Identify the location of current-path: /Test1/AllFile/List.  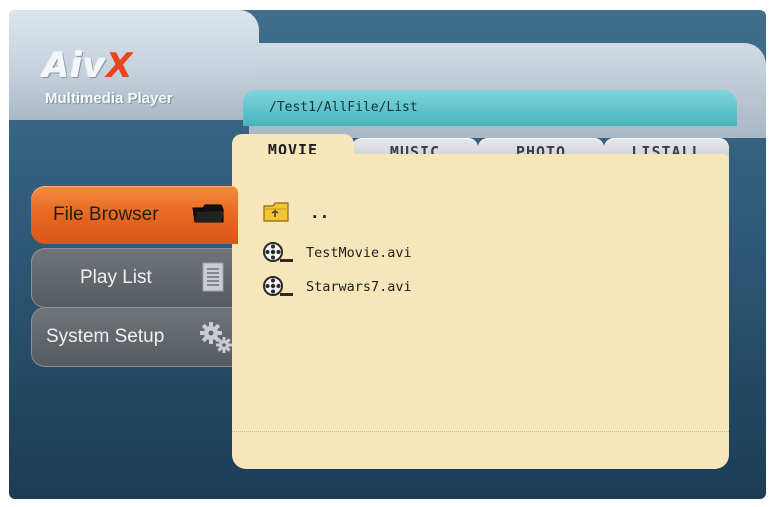
(343, 107).